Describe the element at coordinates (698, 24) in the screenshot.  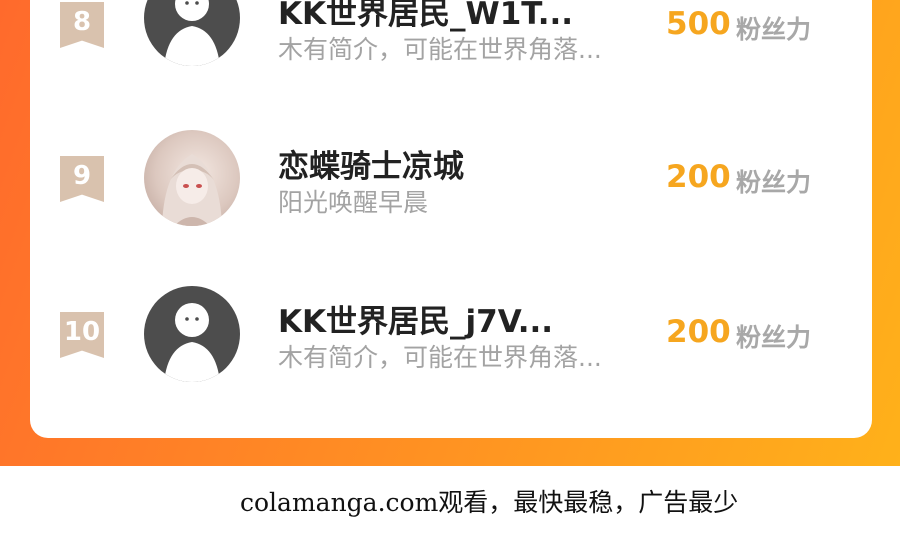
I see `fan-score: 500` at that location.